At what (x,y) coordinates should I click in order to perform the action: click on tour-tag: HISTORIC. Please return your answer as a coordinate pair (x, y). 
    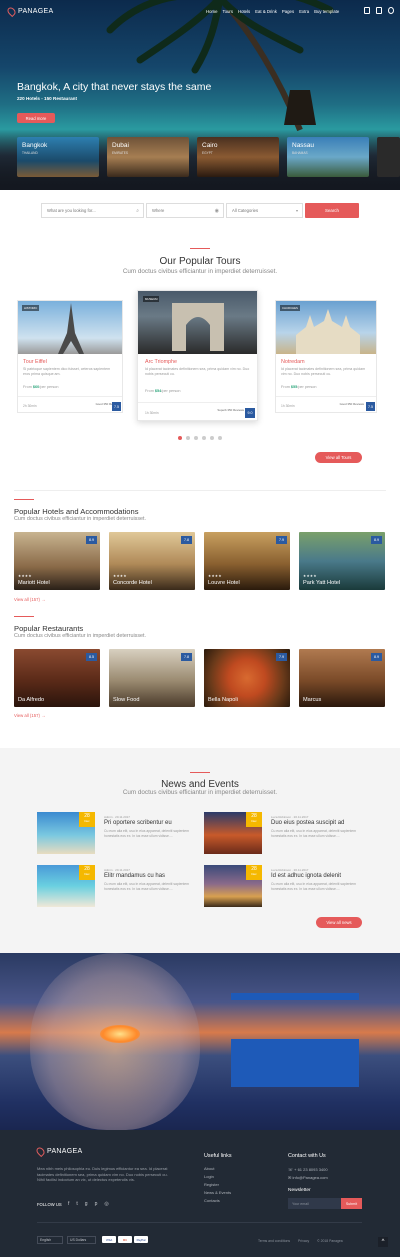
    Looking at the image, I should click on (31, 308).